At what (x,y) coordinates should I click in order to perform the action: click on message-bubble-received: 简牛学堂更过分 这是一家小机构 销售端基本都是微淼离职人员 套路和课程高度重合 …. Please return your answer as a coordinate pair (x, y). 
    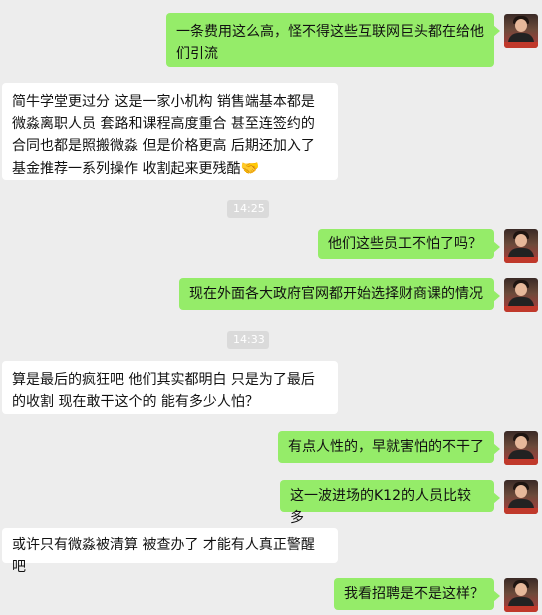
    Looking at the image, I should click on (170, 131).